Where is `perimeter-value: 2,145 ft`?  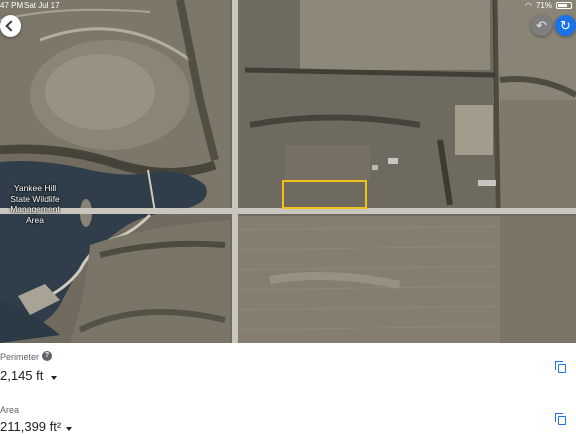
perimeter-value: 2,145 ft is located at coordinates (21, 375).